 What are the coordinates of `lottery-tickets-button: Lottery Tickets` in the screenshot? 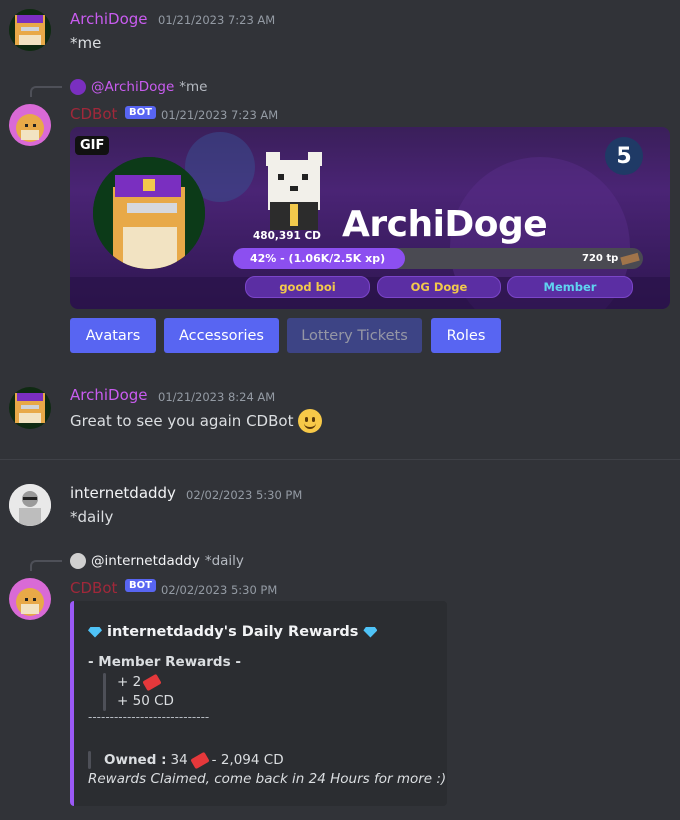 It's located at (354, 335).